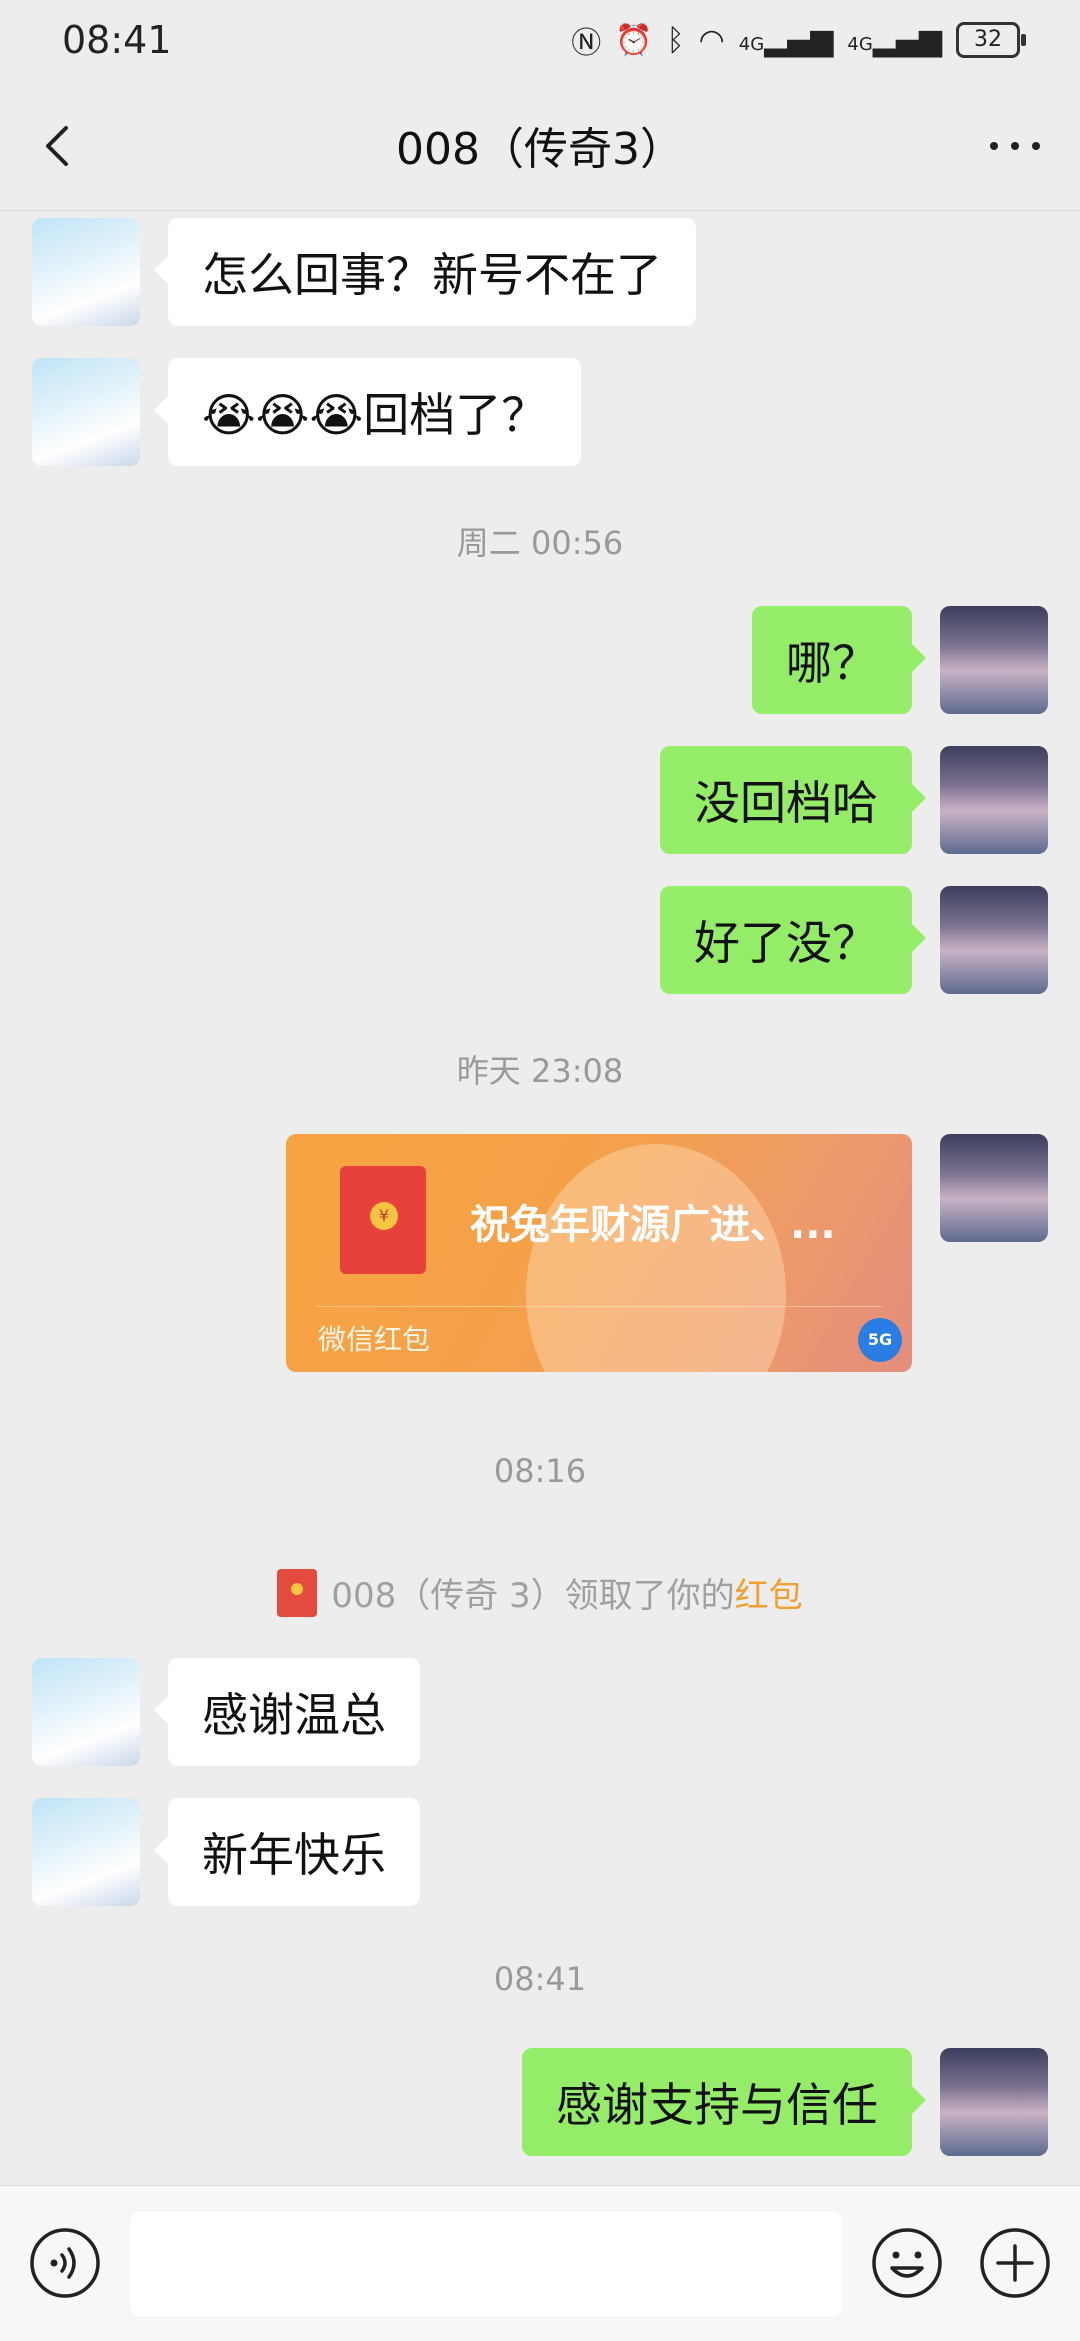  Describe the element at coordinates (297, 1592) in the screenshot. I see `red-envelope-icon` at that location.